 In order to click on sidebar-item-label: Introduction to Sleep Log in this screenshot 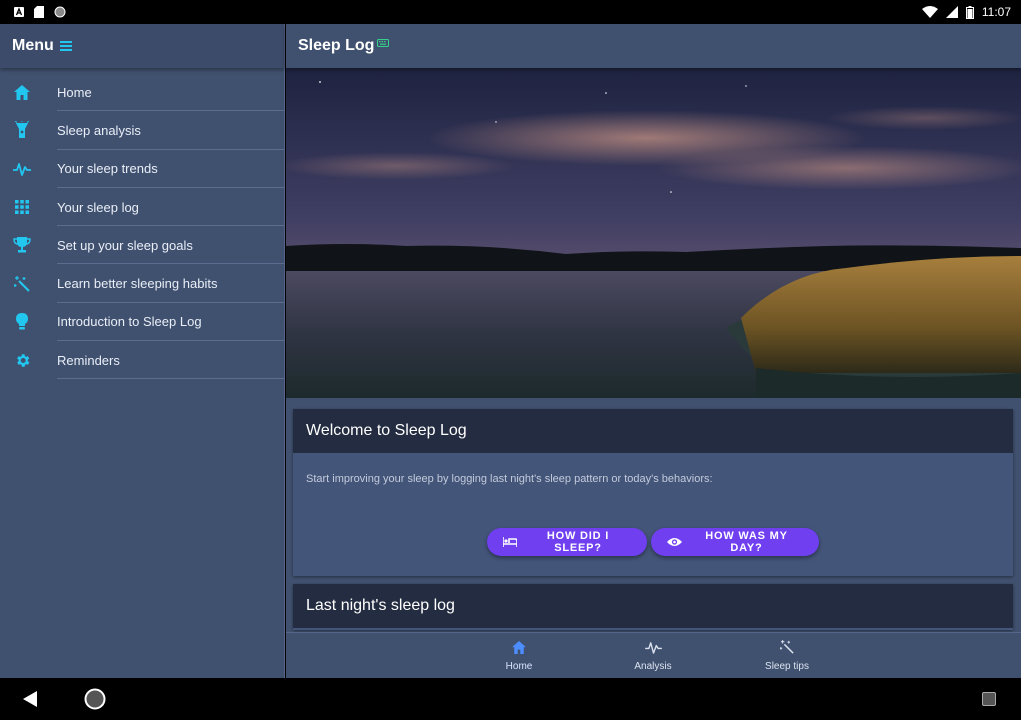, I will do `click(129, 322)`.